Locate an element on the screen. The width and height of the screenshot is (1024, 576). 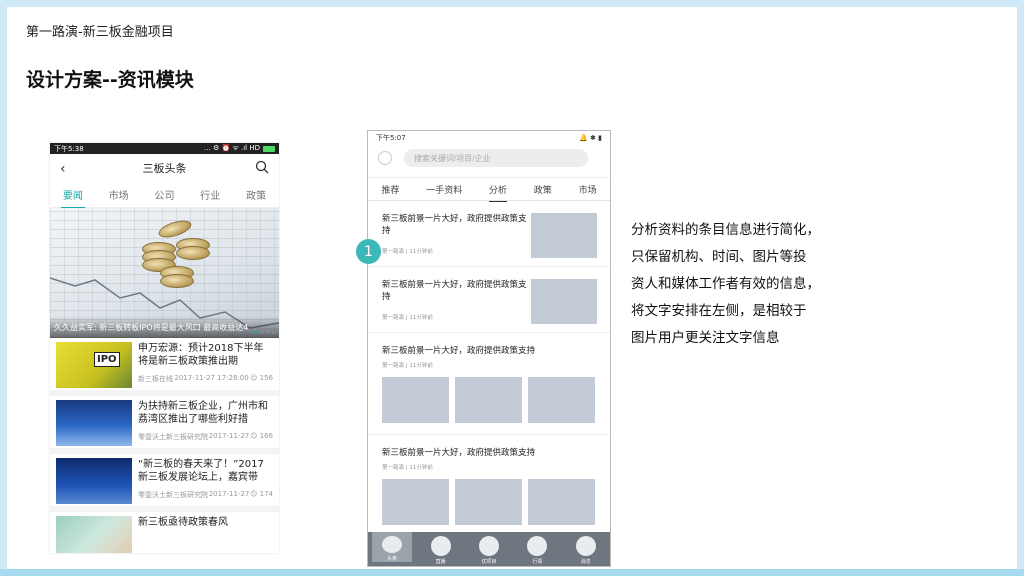
view-count: ☺ 166 is located at coordinates (261, 436).